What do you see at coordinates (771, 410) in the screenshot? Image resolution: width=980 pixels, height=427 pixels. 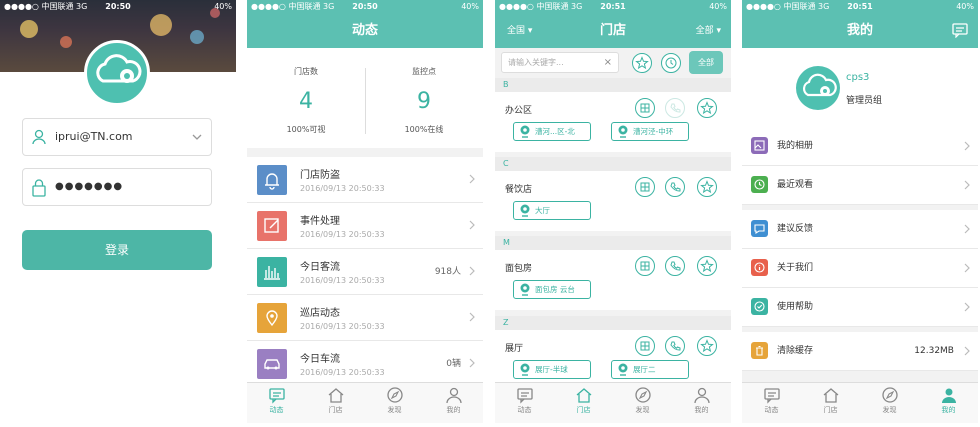 I see `tab-label: 动态` at bounding box center [771, 410].